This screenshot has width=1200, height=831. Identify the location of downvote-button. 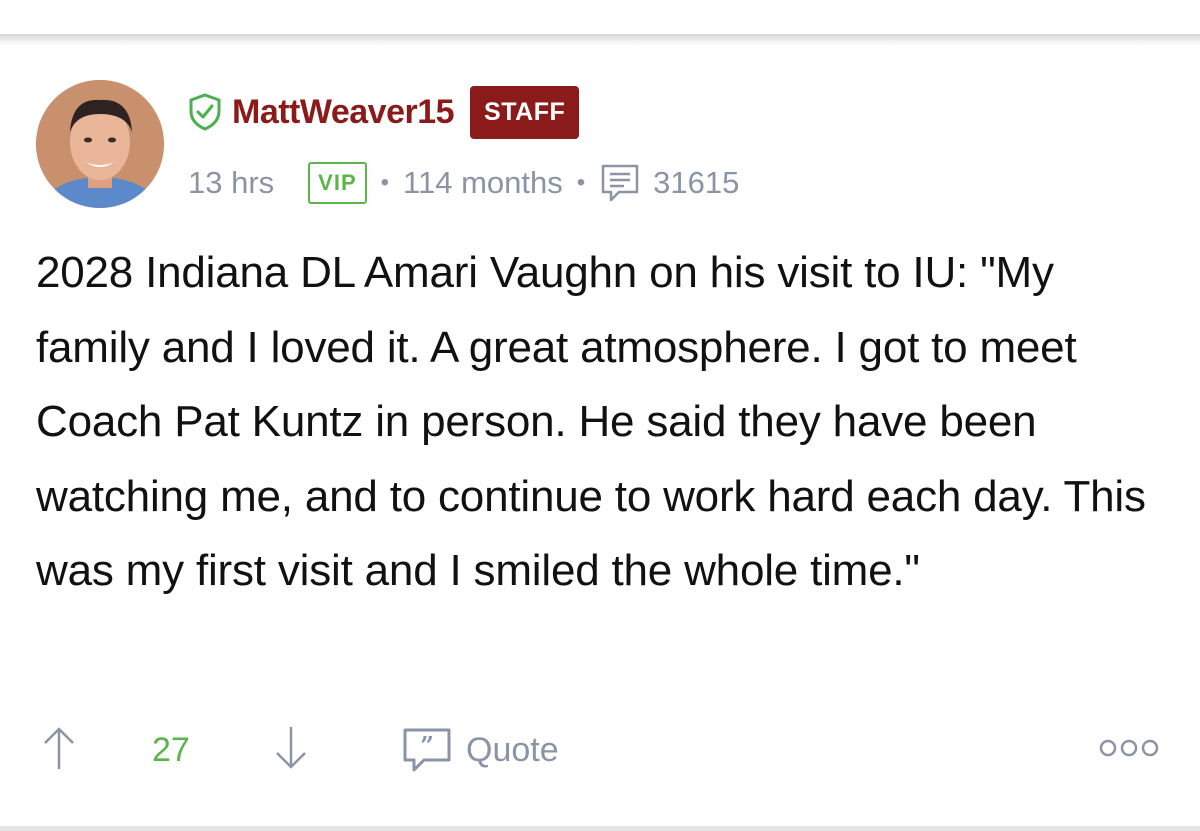
(291, 750).